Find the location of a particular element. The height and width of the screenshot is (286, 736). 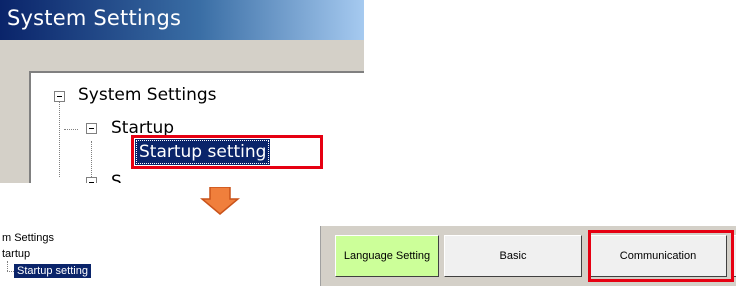

tree-node-partial: S is located at coordinates (116, 177).